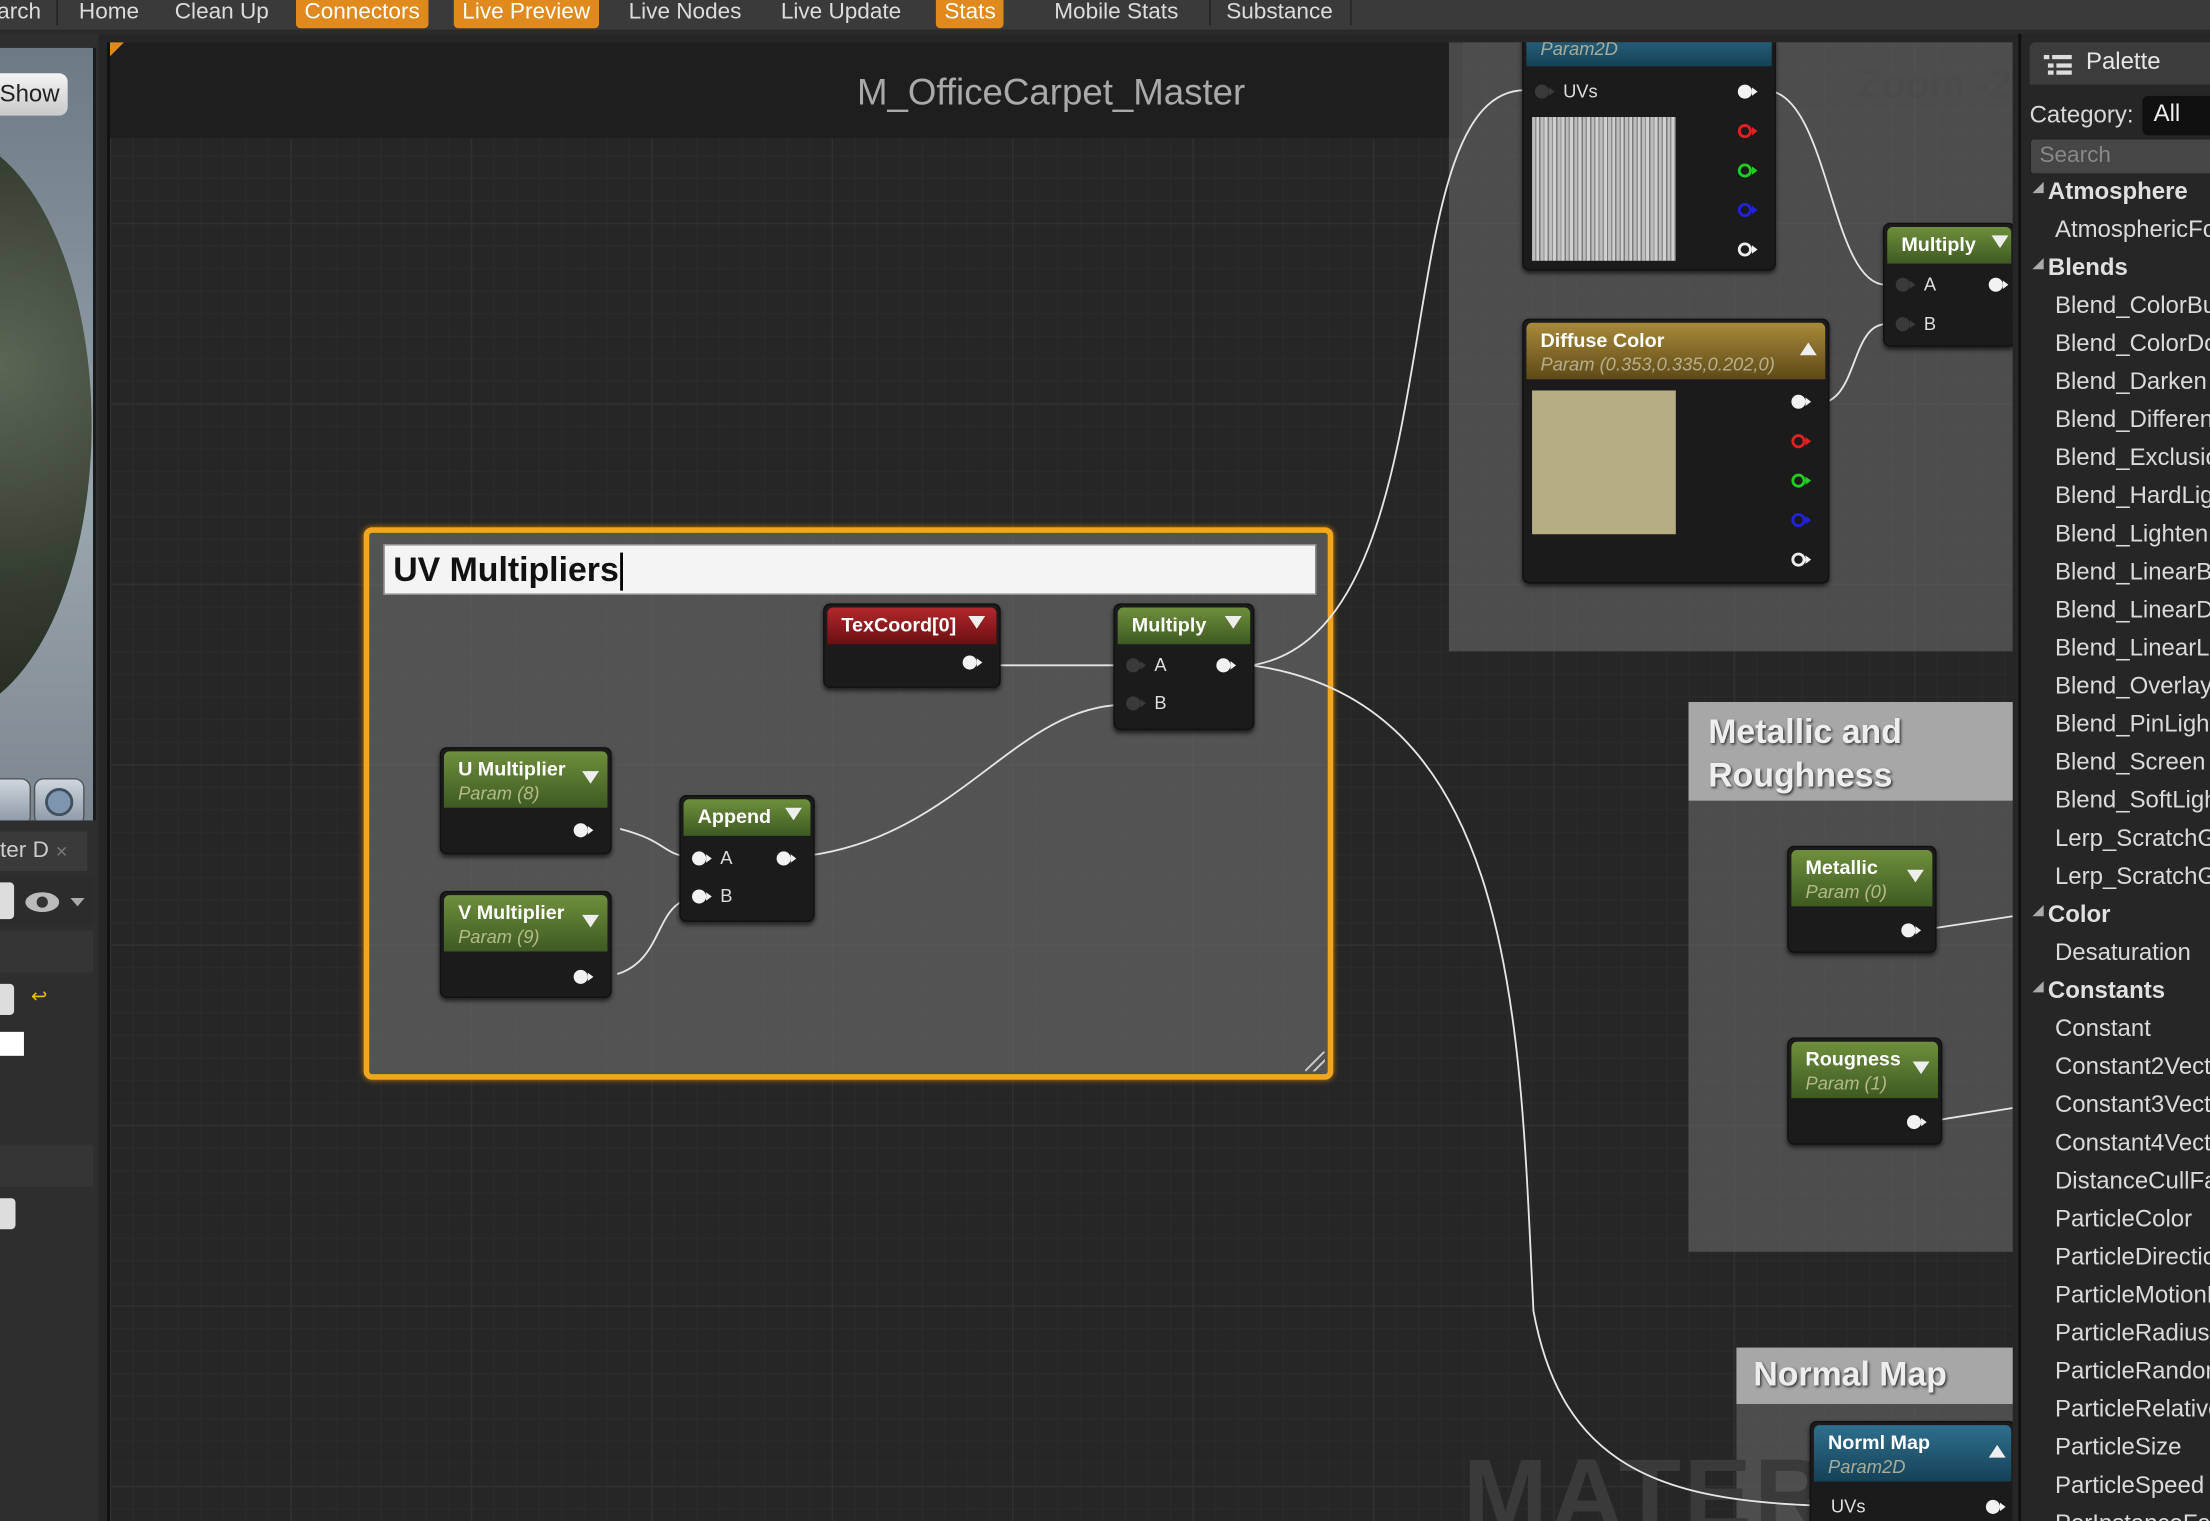  Describe the element at coordinates (2131, 539) in the screenshot. I see `palette-item: Blend_Lighten` at that location.